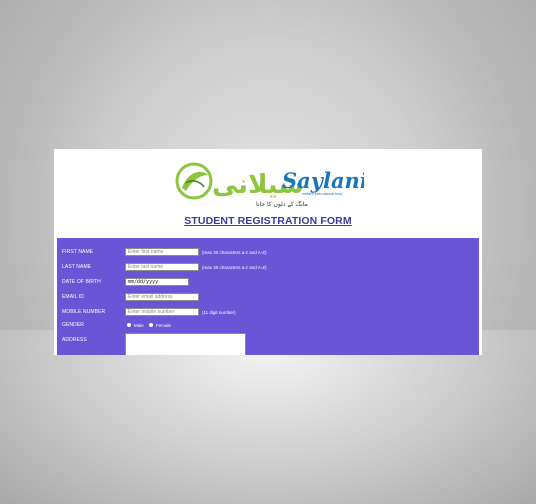 The image size is (536, 504). I want to click on logo-tagline: مانگ کے دلوں کا جانا, so click(282, 204).